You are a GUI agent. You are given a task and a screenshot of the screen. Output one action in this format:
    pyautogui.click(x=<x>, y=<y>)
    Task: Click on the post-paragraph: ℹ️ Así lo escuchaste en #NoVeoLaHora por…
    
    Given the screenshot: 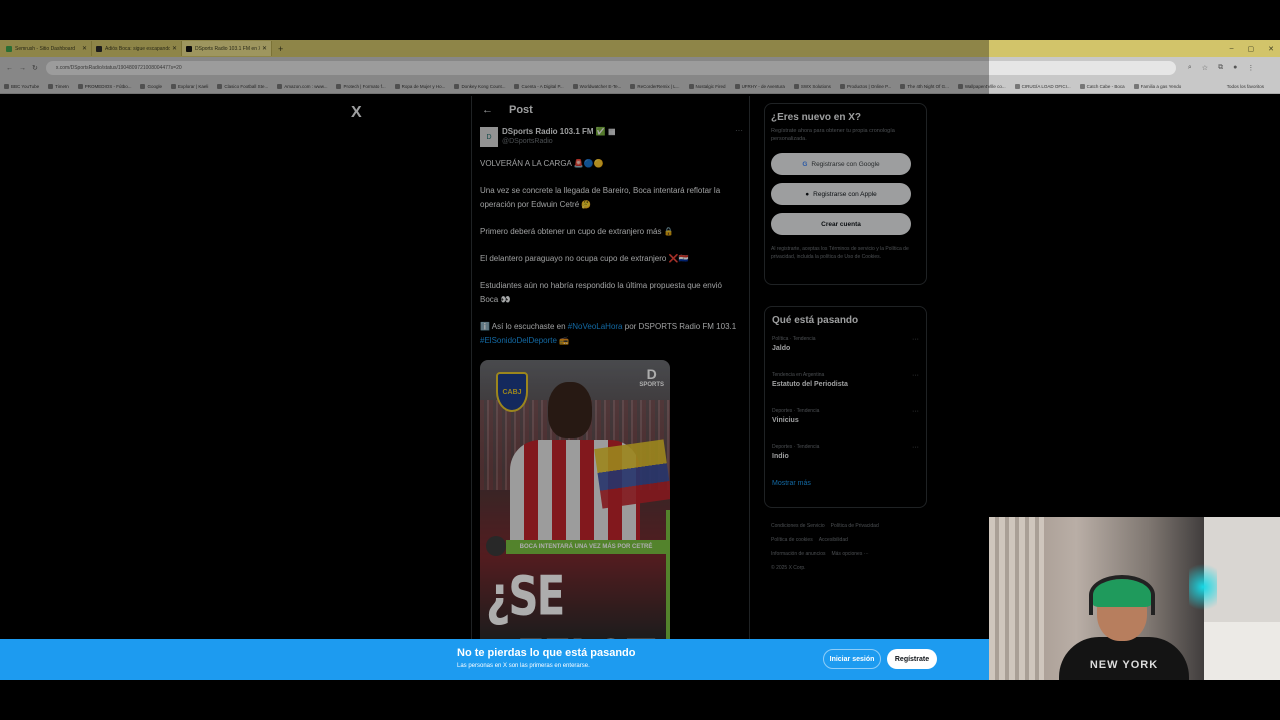 What is the action you would take?
    pyautogui.click(x=610, y=334)
    